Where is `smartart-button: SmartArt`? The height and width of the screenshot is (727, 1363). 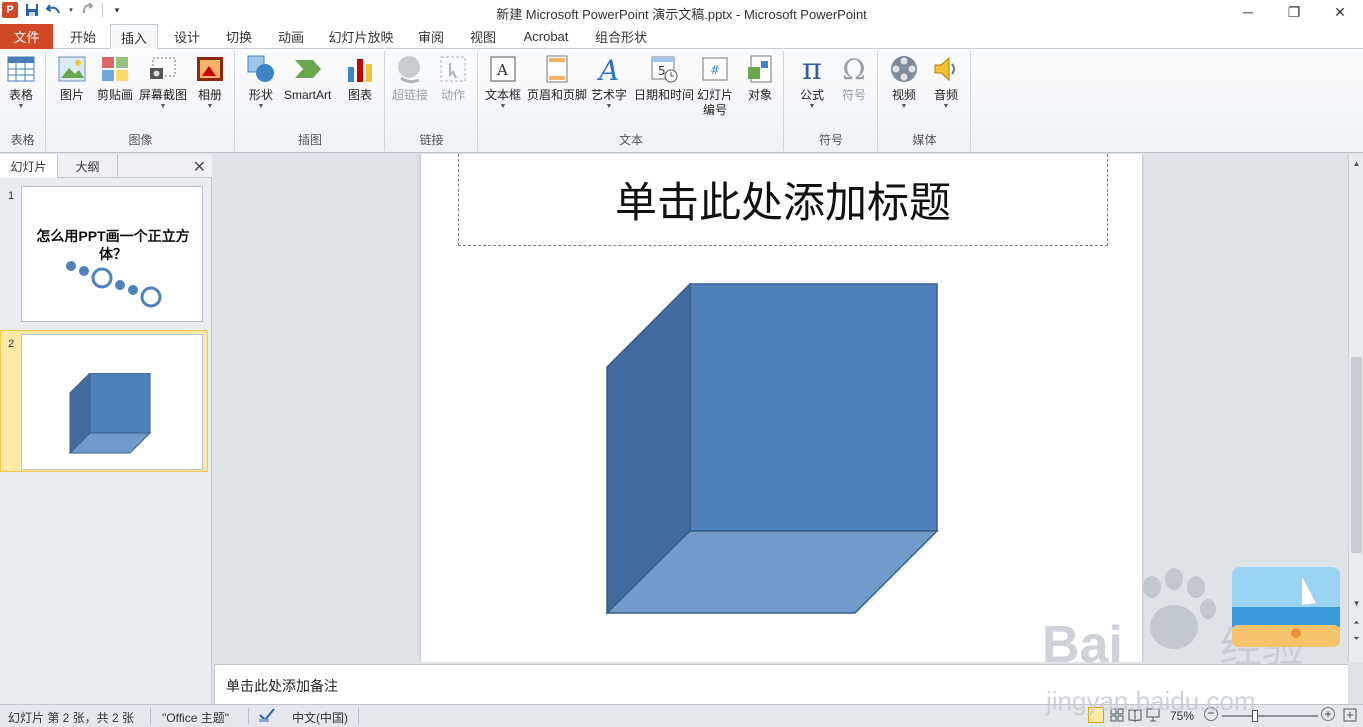
smartart-button: SmartArt is located at coordinates (307, 78).